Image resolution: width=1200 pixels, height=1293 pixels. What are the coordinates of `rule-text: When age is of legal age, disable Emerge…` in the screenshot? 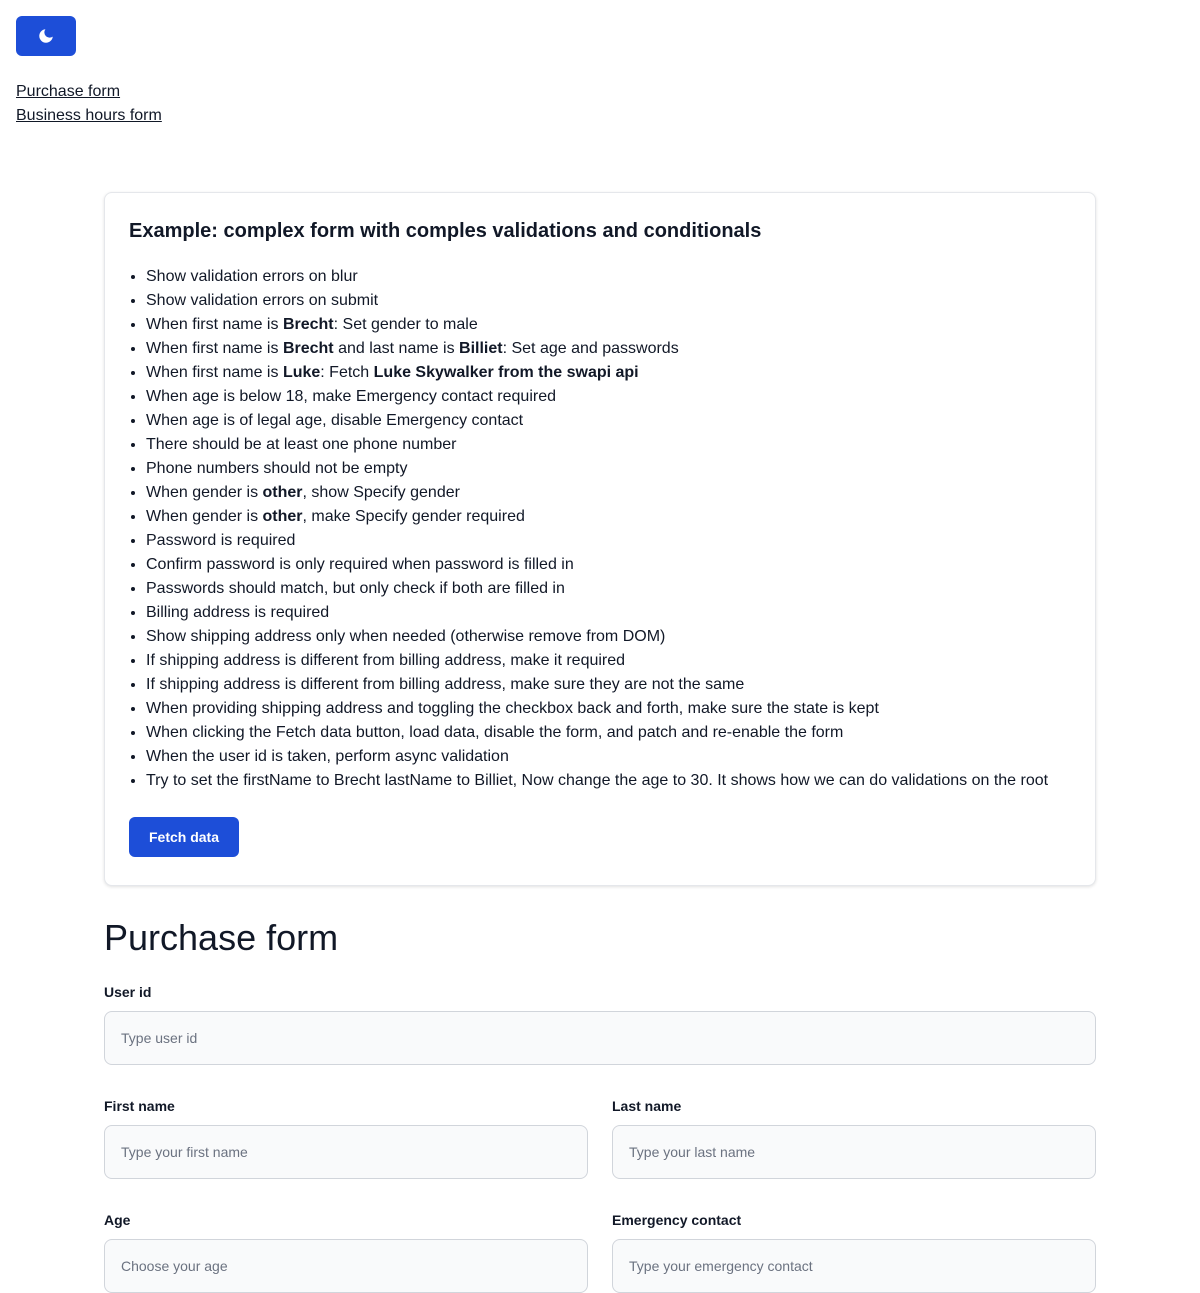 It's located at (335, 420).